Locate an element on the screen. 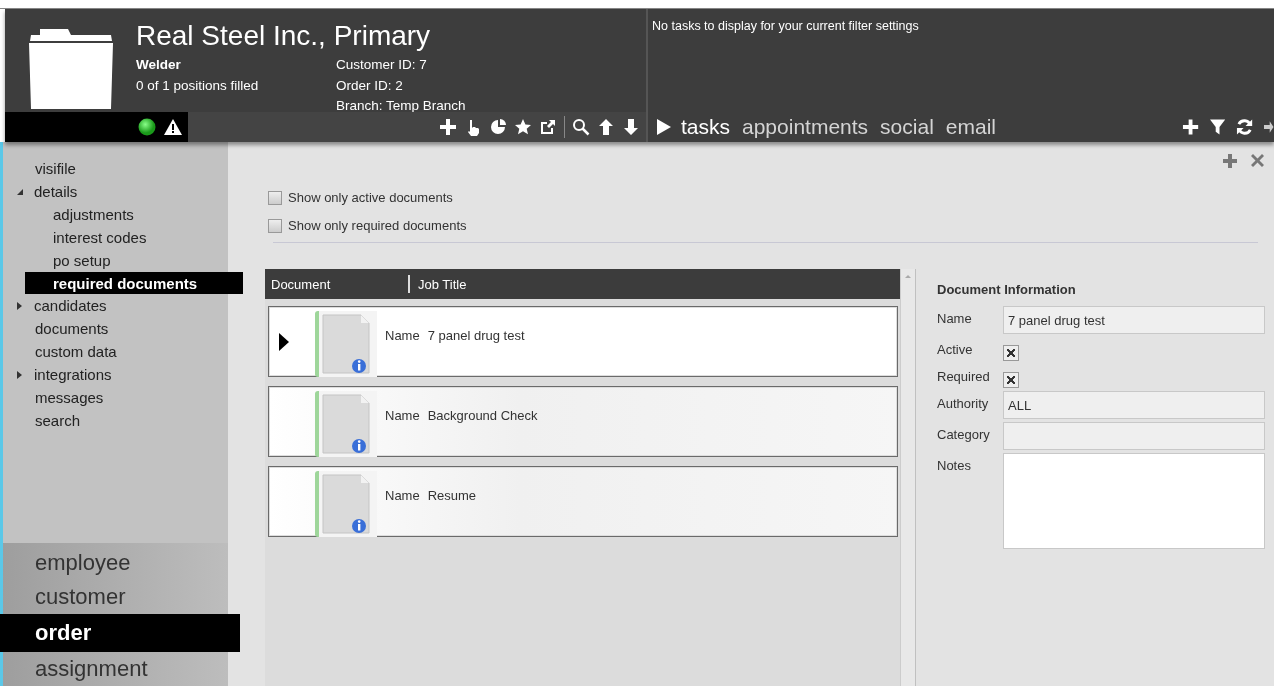 Image resolution: width=1274 pixels, height=686 pixels. up-arrow-icon is located at coordinates (606, 127).